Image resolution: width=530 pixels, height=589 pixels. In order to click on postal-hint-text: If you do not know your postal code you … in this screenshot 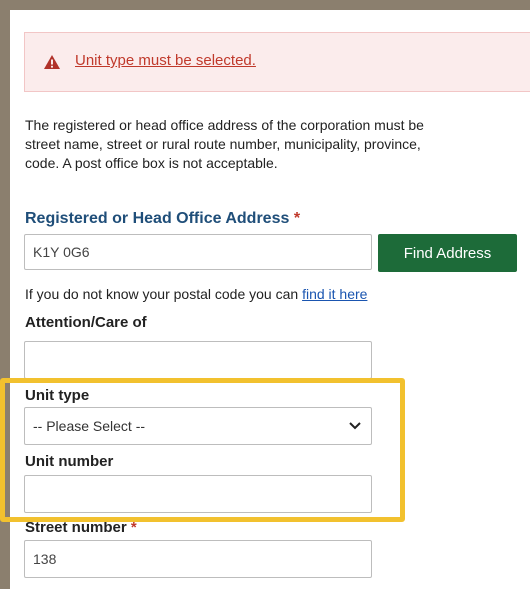, I will do `click(164, 294)`.